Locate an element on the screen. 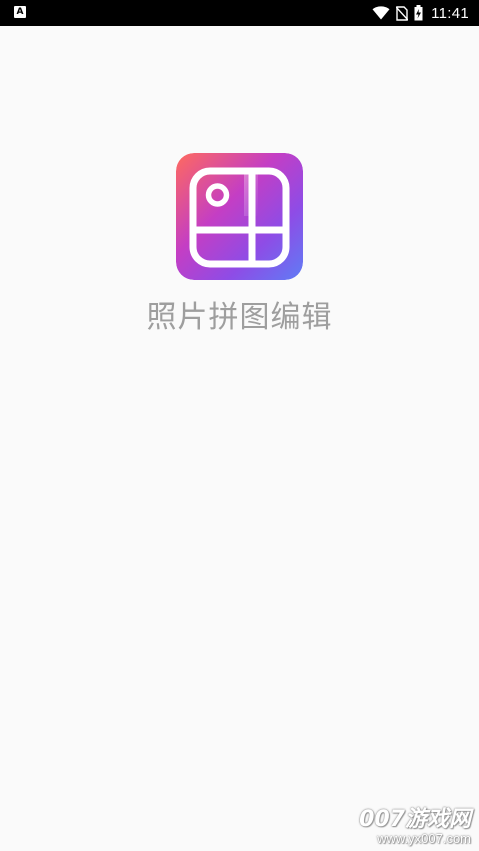 Image resolution: width=479 pixels, height=851 pixels. status-icons: 11:41 is located at coordinates (420, 13).